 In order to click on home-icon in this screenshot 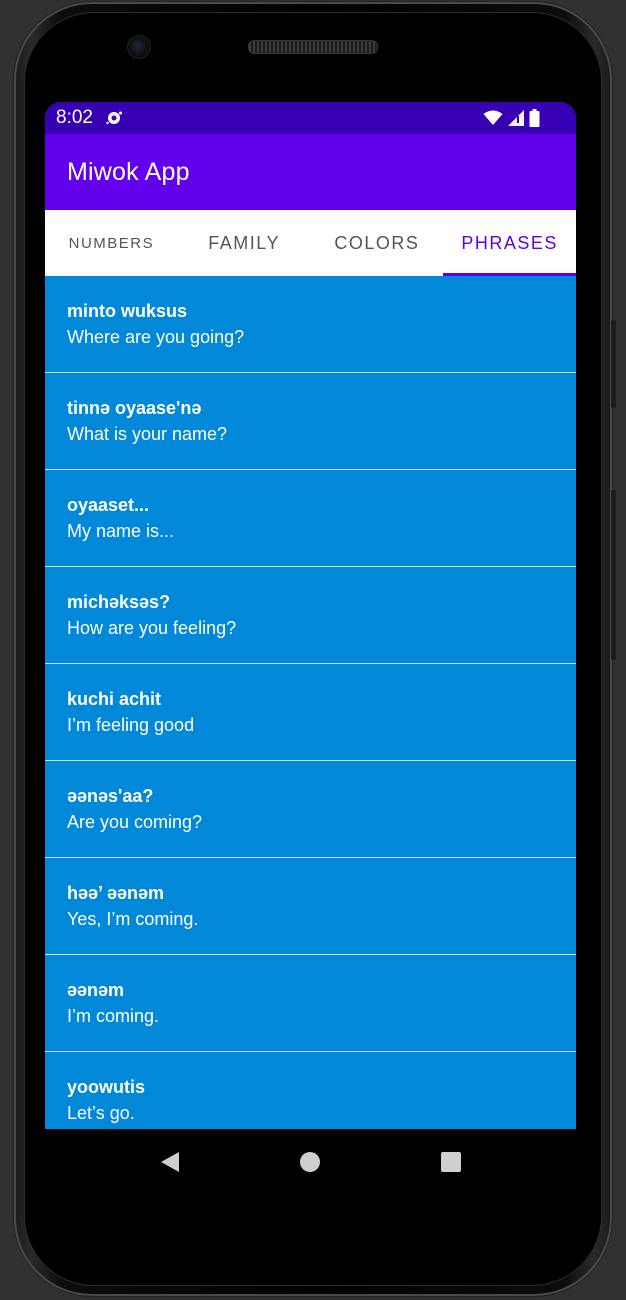, I will do `click(310, 1162)`.